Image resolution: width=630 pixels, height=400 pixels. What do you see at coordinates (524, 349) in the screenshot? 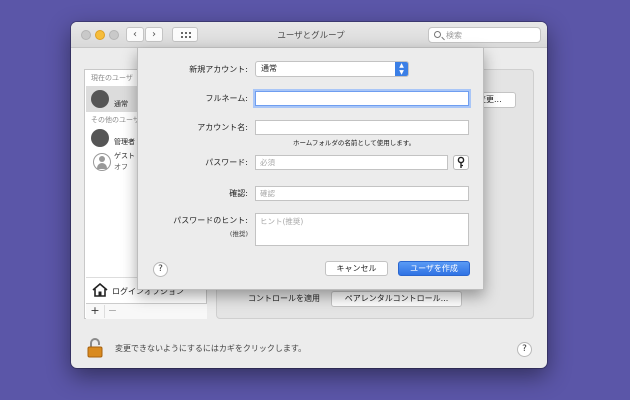
I see `help-button: ?` at bounding box center [524, 349].